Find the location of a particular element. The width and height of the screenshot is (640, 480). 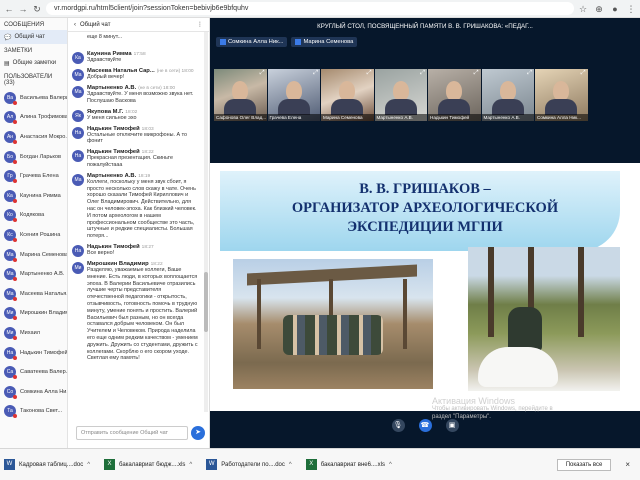

chat-scrollbar is located at coordinates (206, 222).